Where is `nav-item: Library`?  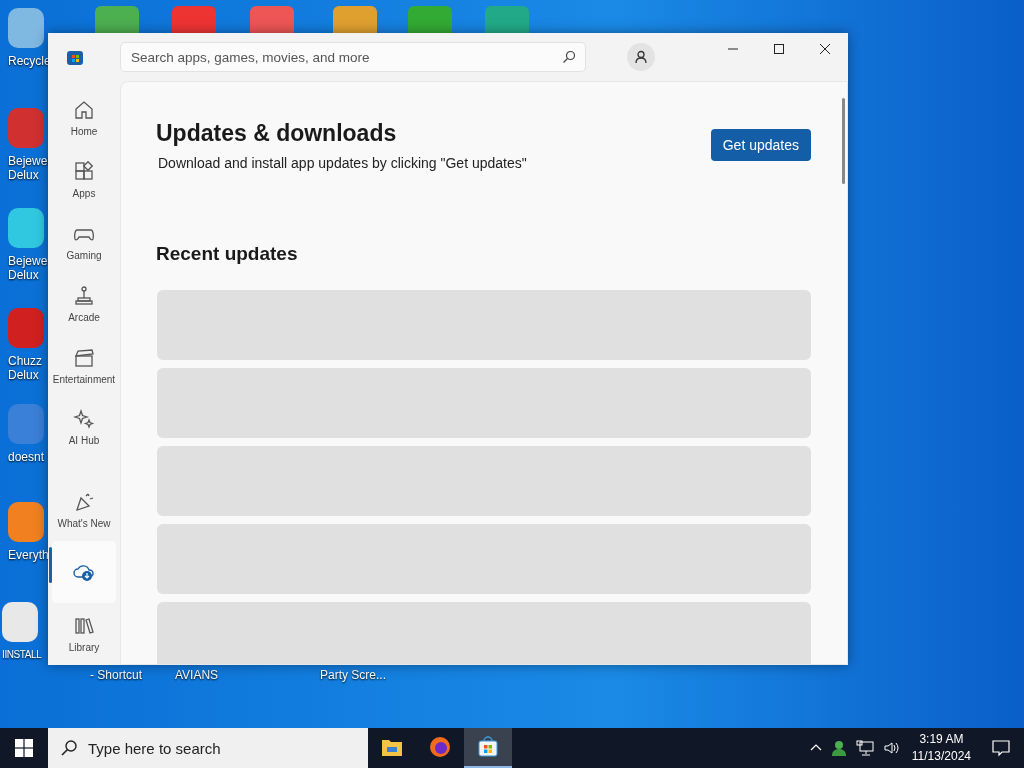
nav-item: Library is located at coordinates (84, 634).